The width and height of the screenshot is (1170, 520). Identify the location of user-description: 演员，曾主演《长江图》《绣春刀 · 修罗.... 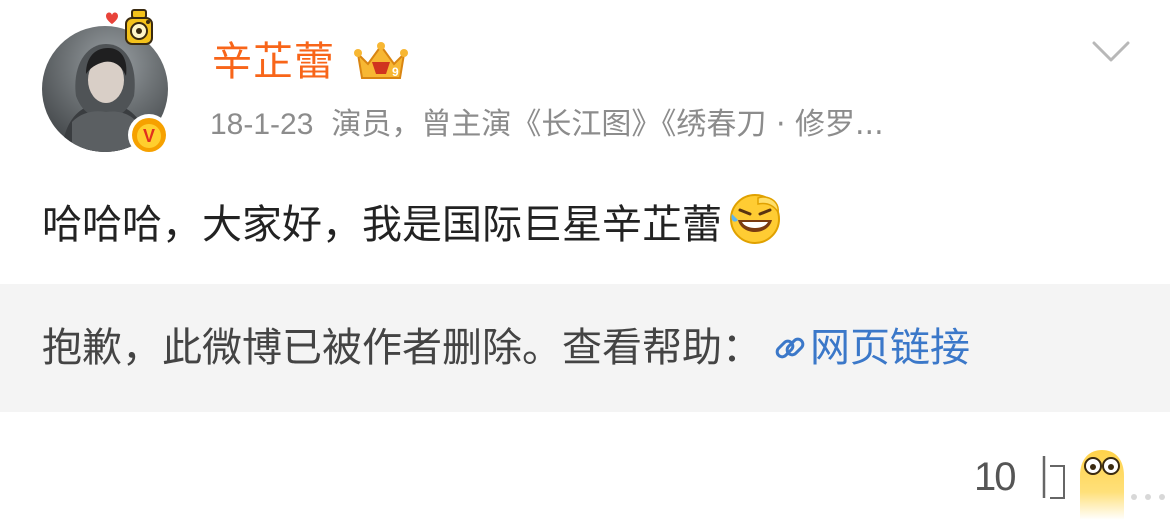
(607, 124).